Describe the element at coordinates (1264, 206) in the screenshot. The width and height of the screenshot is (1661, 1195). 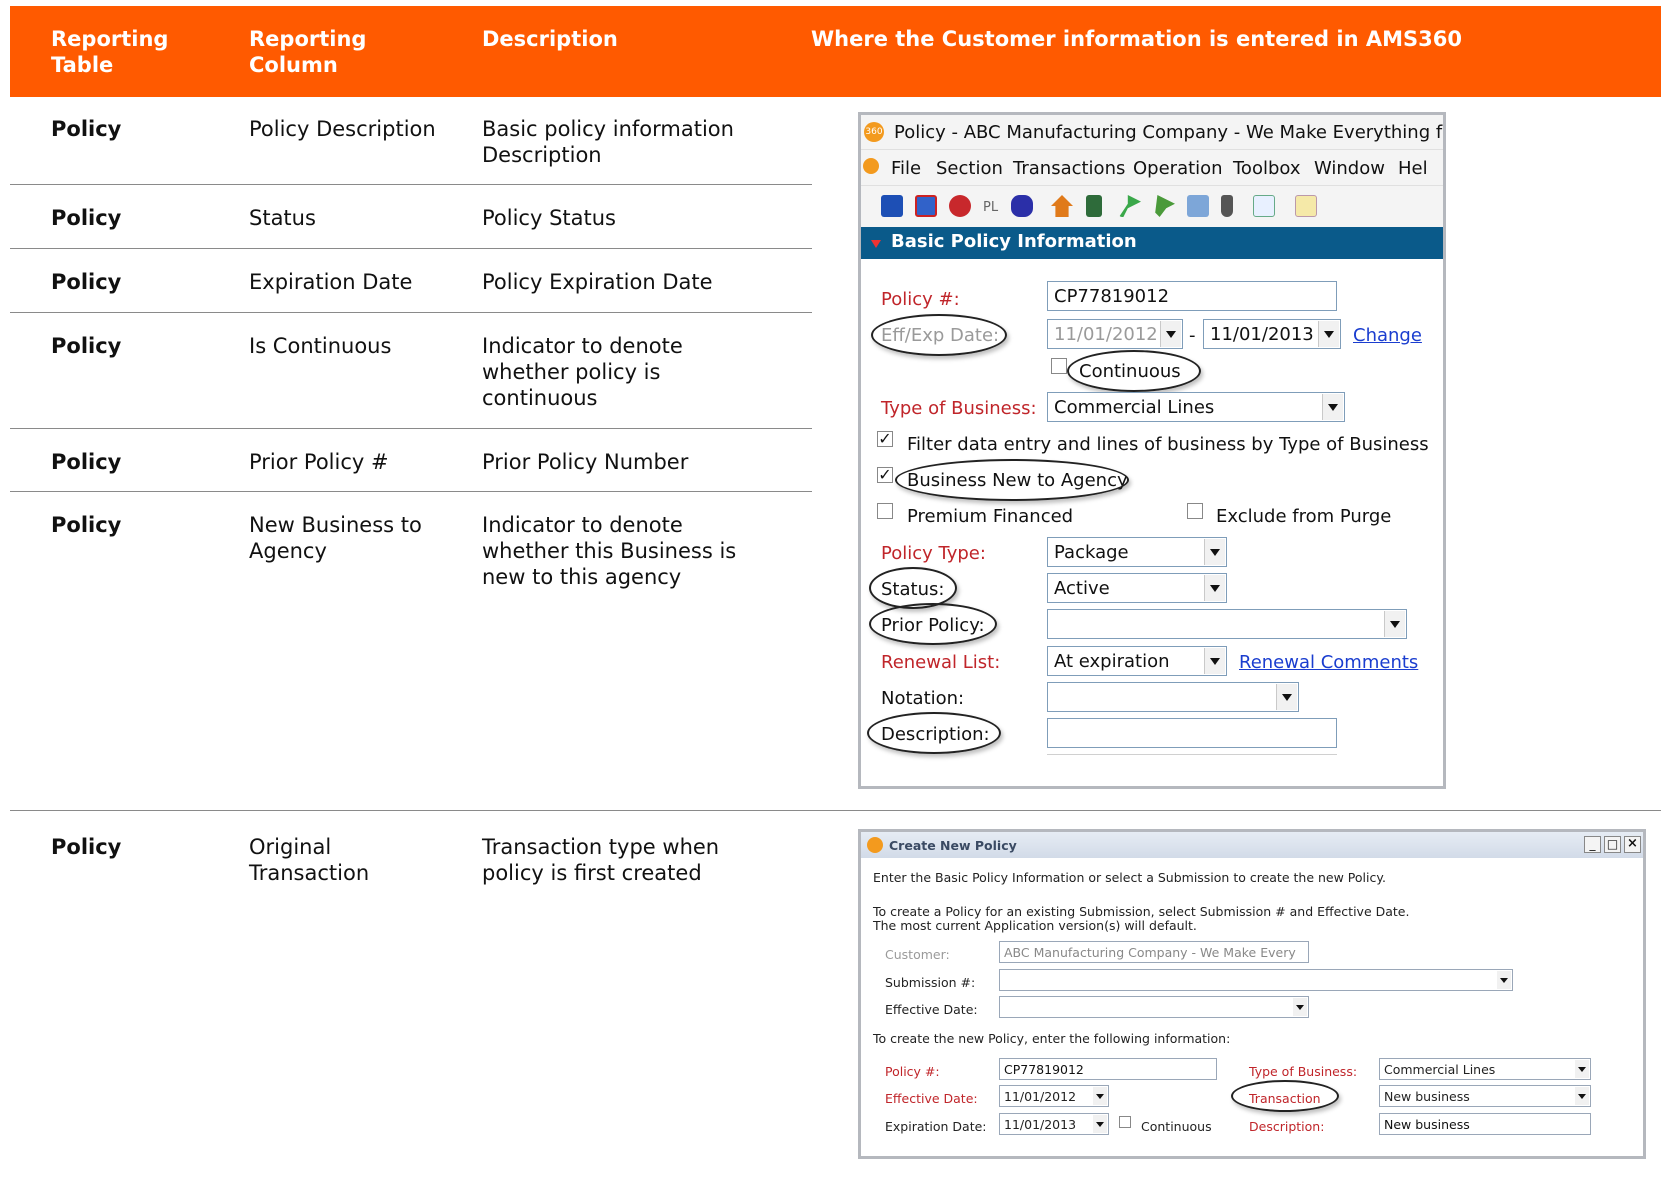
I see `checklist-icon` at that location.